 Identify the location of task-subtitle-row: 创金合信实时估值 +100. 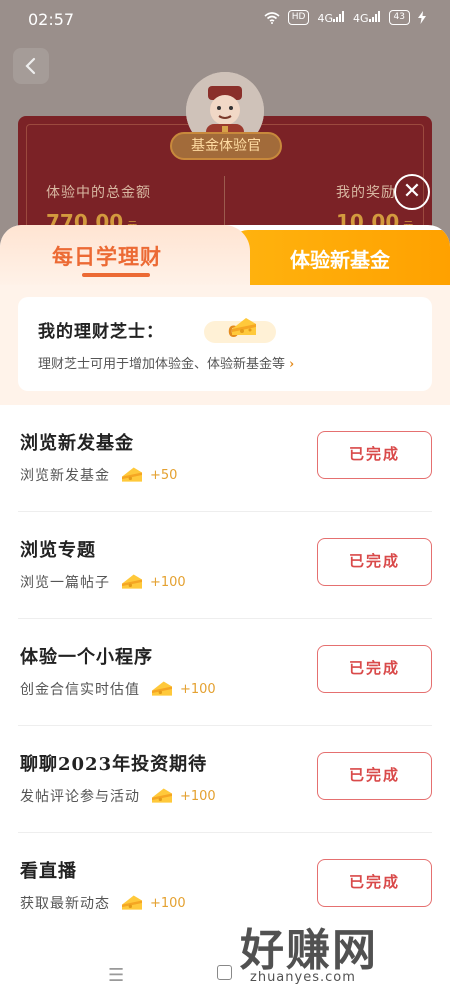
(118, 689).